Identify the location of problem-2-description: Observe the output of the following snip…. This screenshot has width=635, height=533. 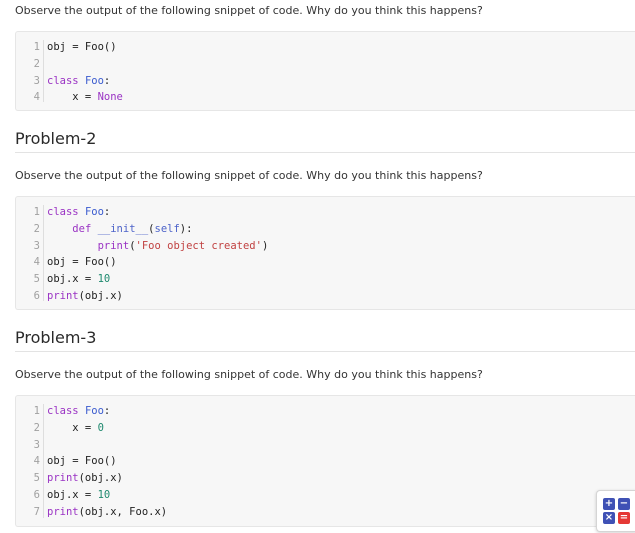
(249, 175).